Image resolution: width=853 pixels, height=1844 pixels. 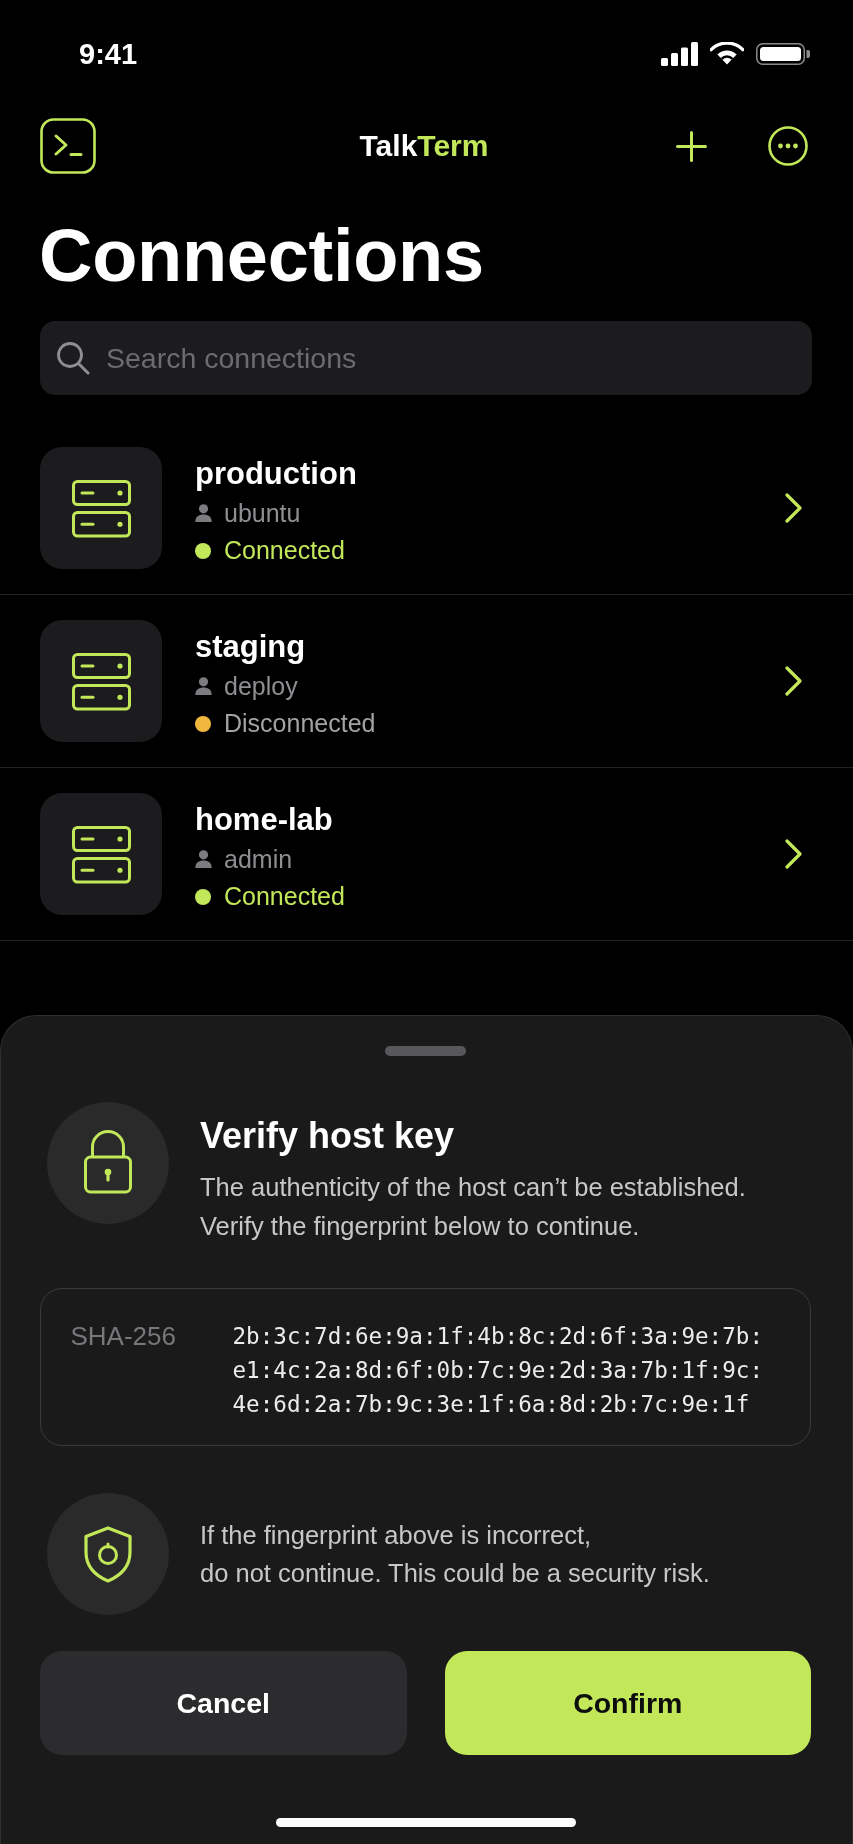 What do you see at coordinates (783, 54) in the screenshot?
I see `battery-icon` at bounding box center [783, 54].